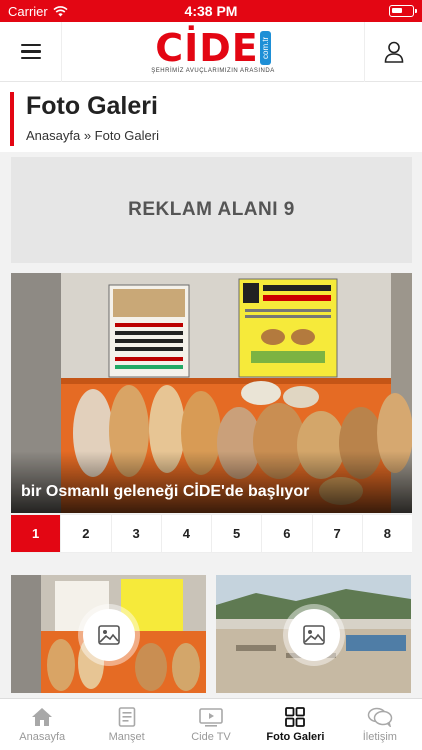  I want to click on hamburger-icon, so click(30, 52).